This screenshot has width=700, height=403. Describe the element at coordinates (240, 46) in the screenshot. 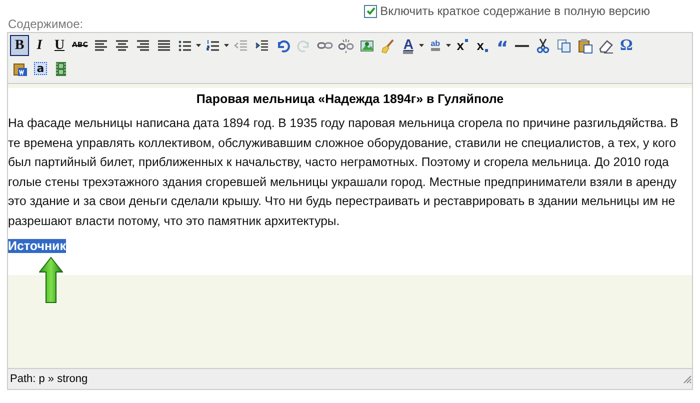

I see `outdent-icon` at that location.